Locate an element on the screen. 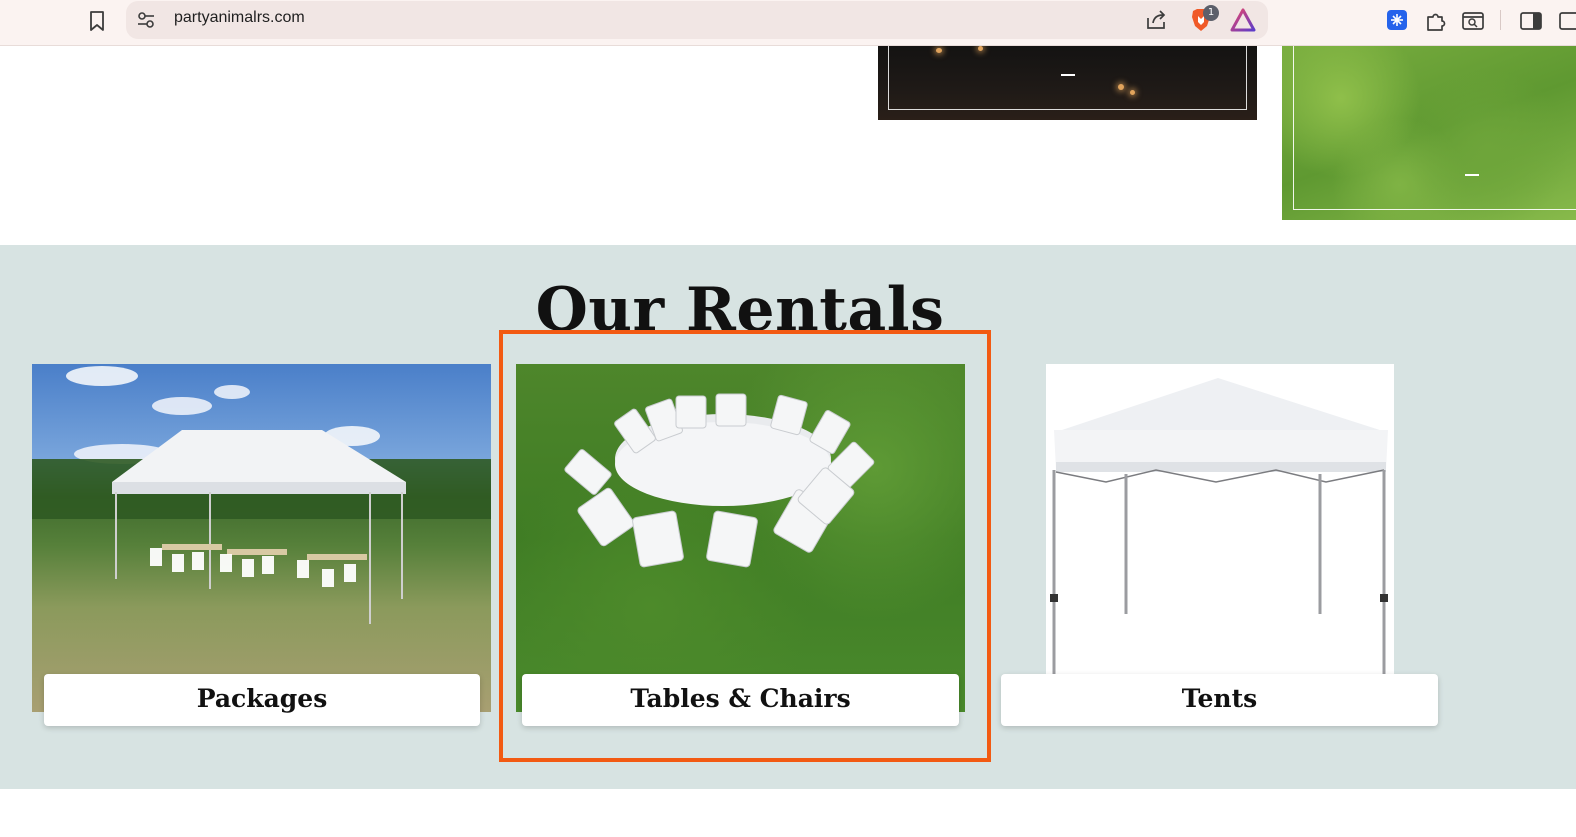 The width and height of the screenshot is (1576, 837). window-icon is located at coordinates (1566, 21).